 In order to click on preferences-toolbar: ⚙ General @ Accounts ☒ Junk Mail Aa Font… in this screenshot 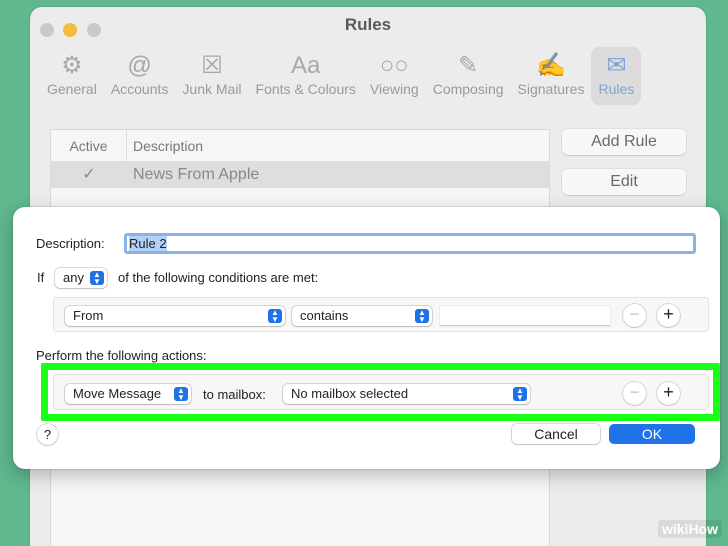, I will do `click(341, 78)`.